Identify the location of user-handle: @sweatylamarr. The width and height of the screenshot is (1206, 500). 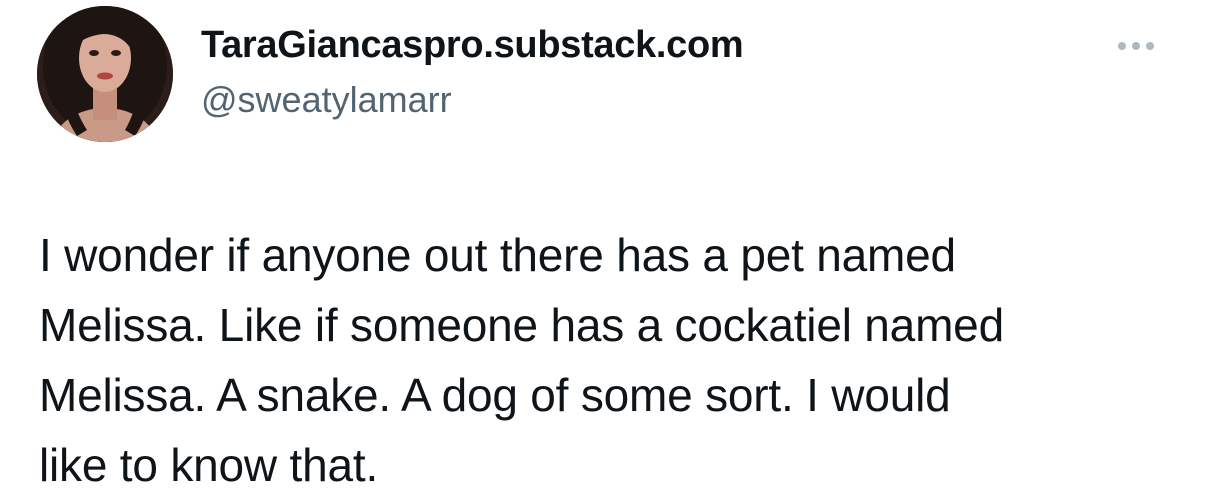
(326, 100).